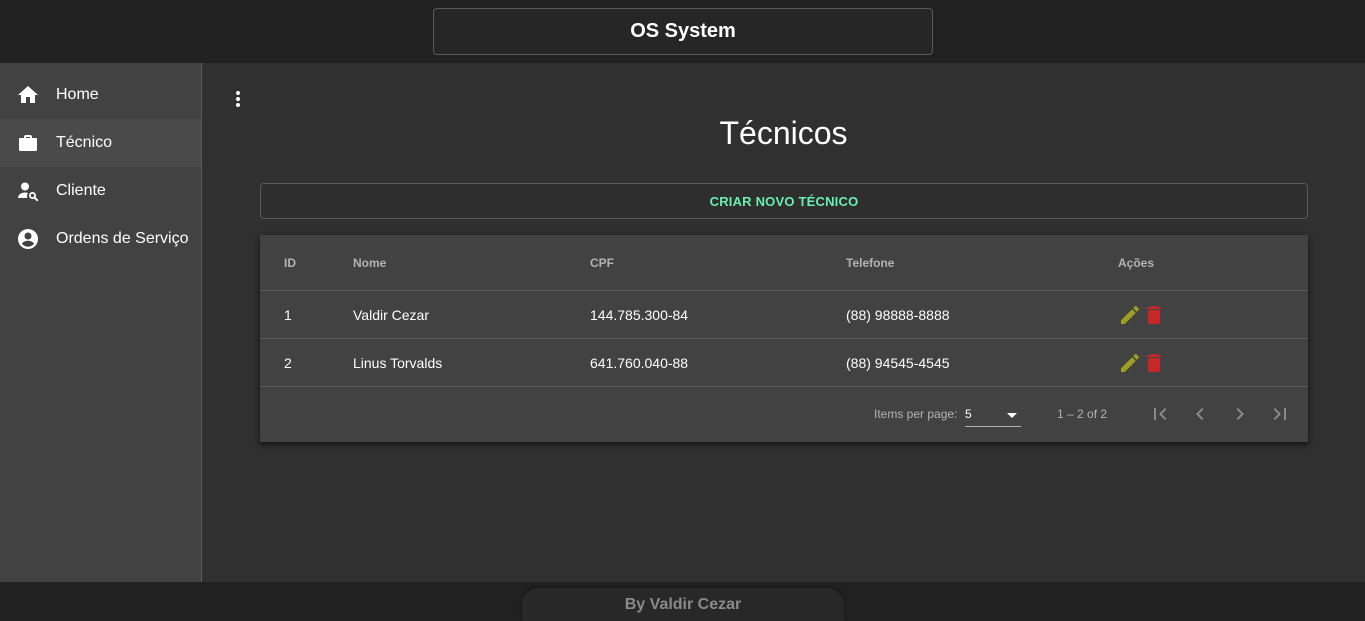 The width and height of the screenshot is (1365, 621). Describe the element at coordinates (993, 415) in the screenshot. I see `items-per-page-select: 5` at that location.